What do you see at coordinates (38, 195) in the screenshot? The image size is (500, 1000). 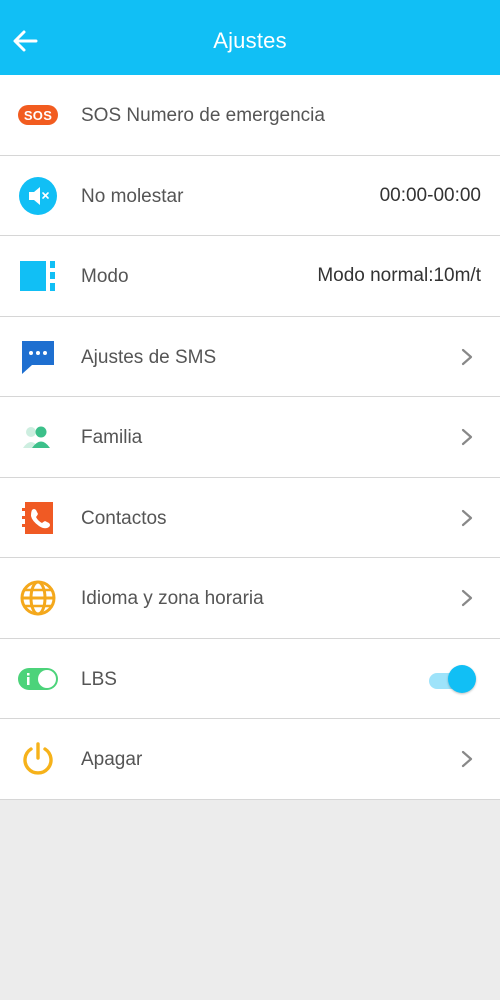 I see `mute-speaker-icon` at bounding box center [38, 195].